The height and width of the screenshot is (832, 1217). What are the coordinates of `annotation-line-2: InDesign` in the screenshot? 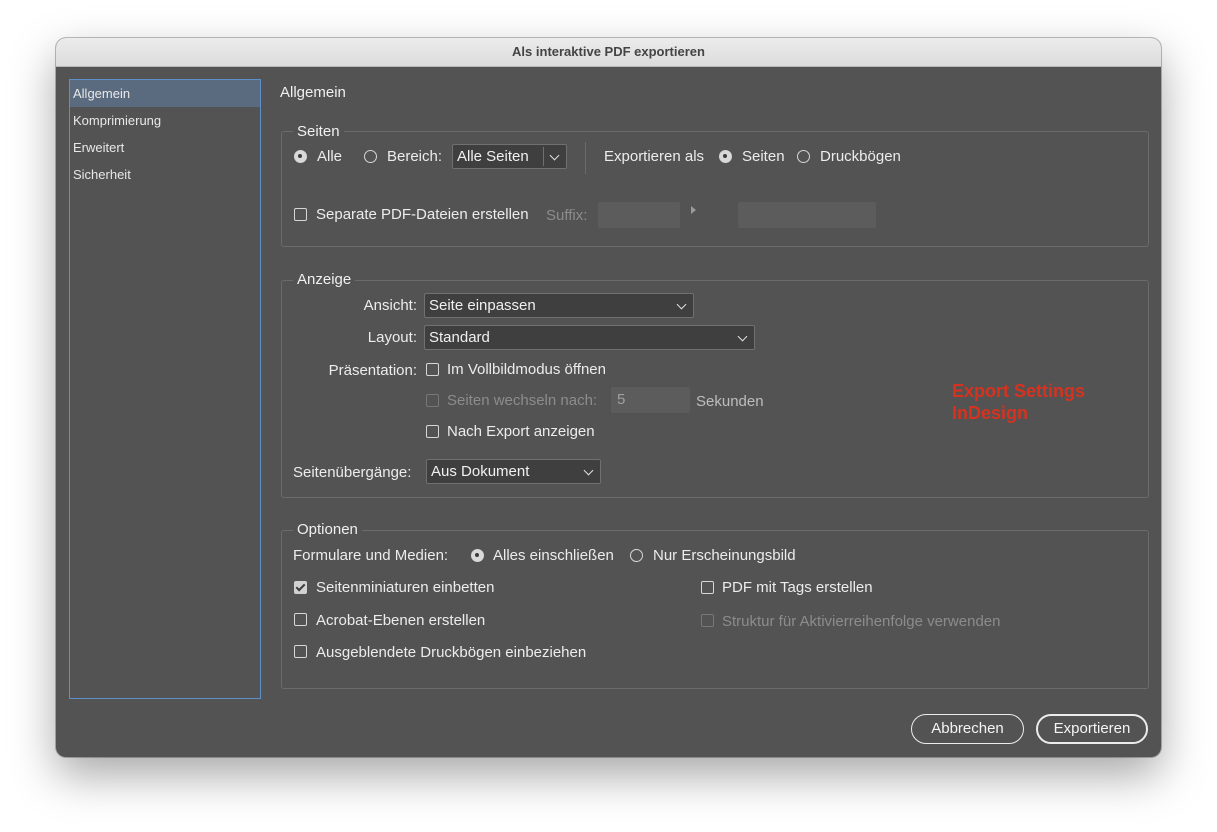 It's located at (990, 413).